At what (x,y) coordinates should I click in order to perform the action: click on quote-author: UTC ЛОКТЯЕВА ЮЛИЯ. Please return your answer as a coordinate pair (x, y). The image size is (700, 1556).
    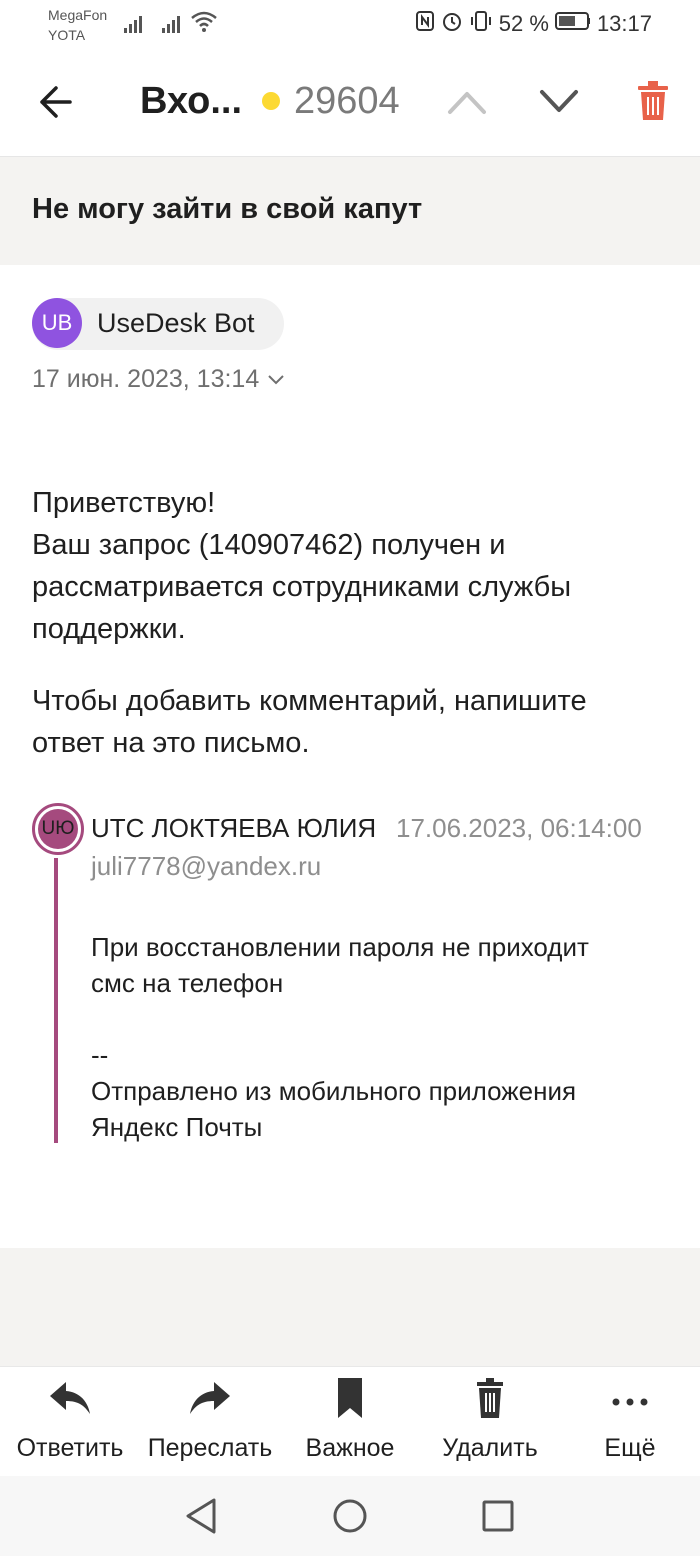
    Looking at the image, I should click on (234, 828).